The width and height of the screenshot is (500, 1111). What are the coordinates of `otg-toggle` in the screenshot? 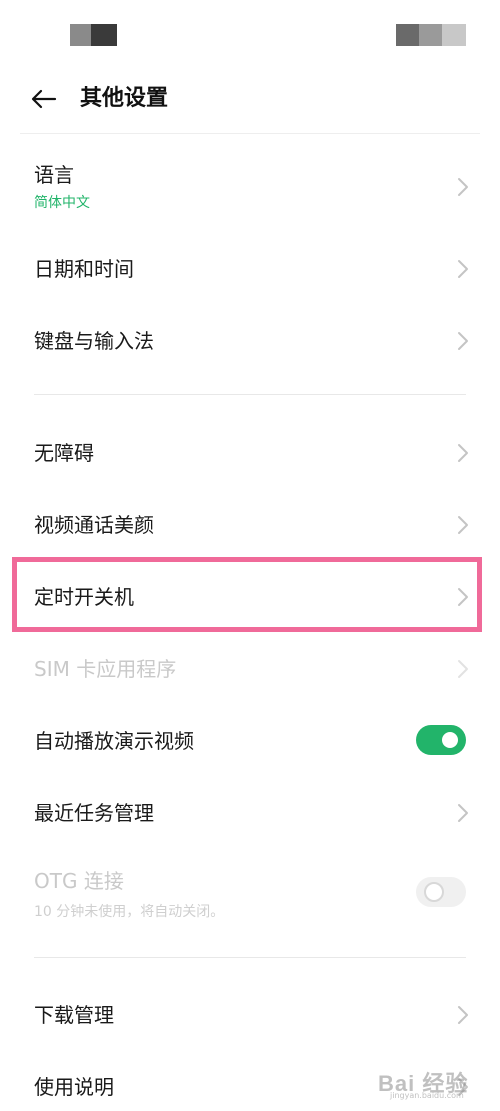 It's located at (441, 892).